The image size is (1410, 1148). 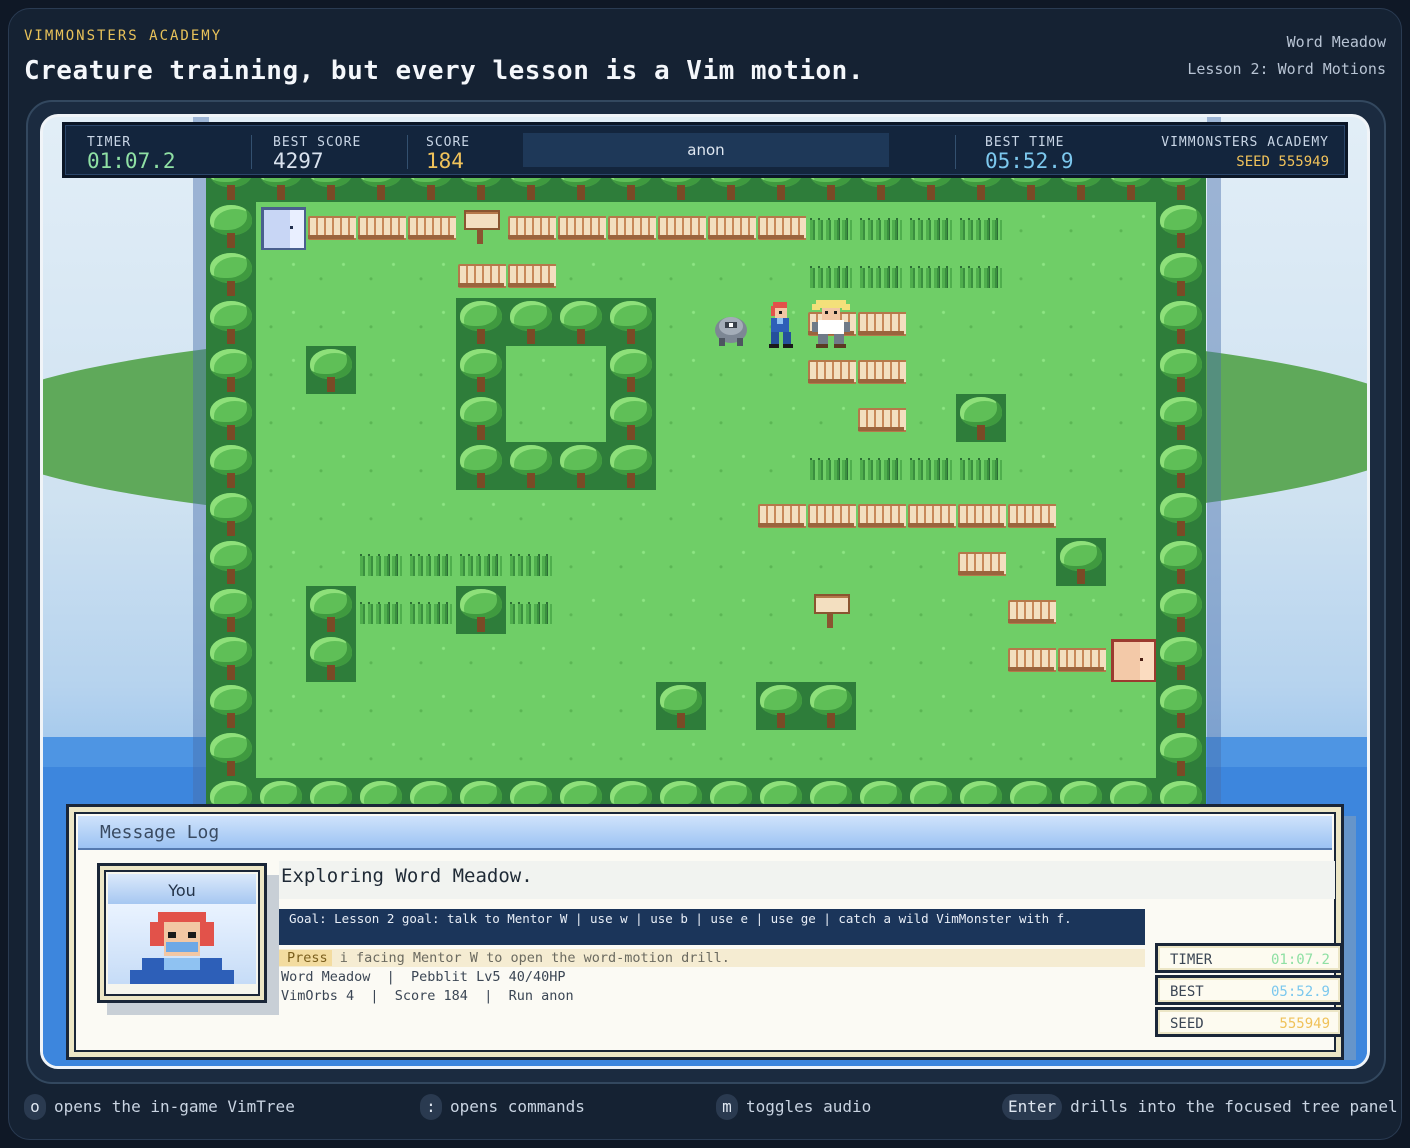 What do you see at coordinates (809, 1106) in the screenshot?
I see `footer-hint-text: toggles audio` at bounding box center [809, 1106].